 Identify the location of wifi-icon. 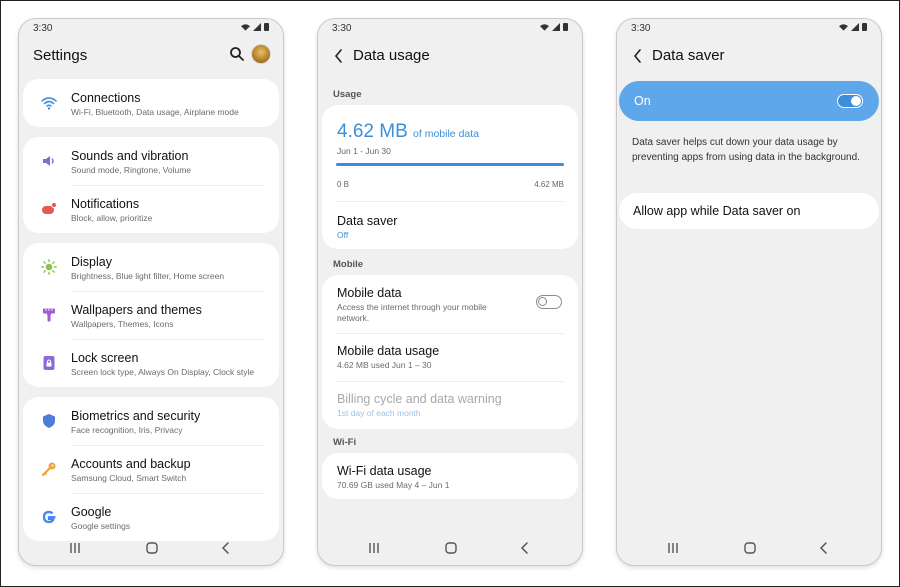
(49, 103).